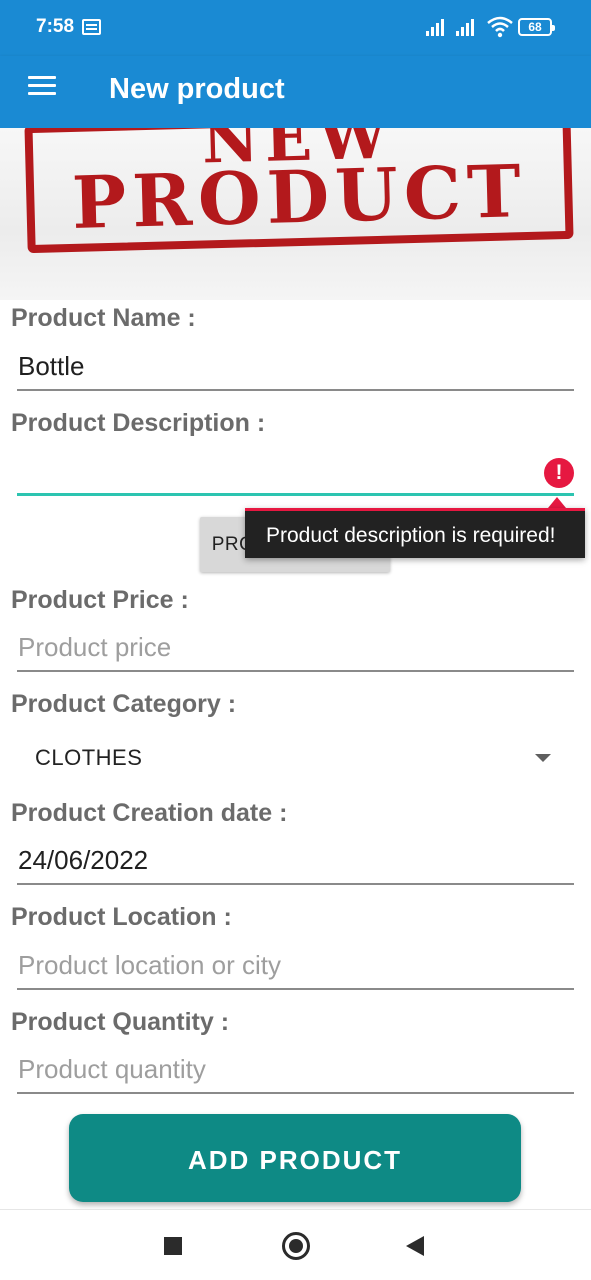  What do you see at coordinates (559, 473) in the screenshot?
I see `exclamation-icon: !` at bounding box center [559, 473].